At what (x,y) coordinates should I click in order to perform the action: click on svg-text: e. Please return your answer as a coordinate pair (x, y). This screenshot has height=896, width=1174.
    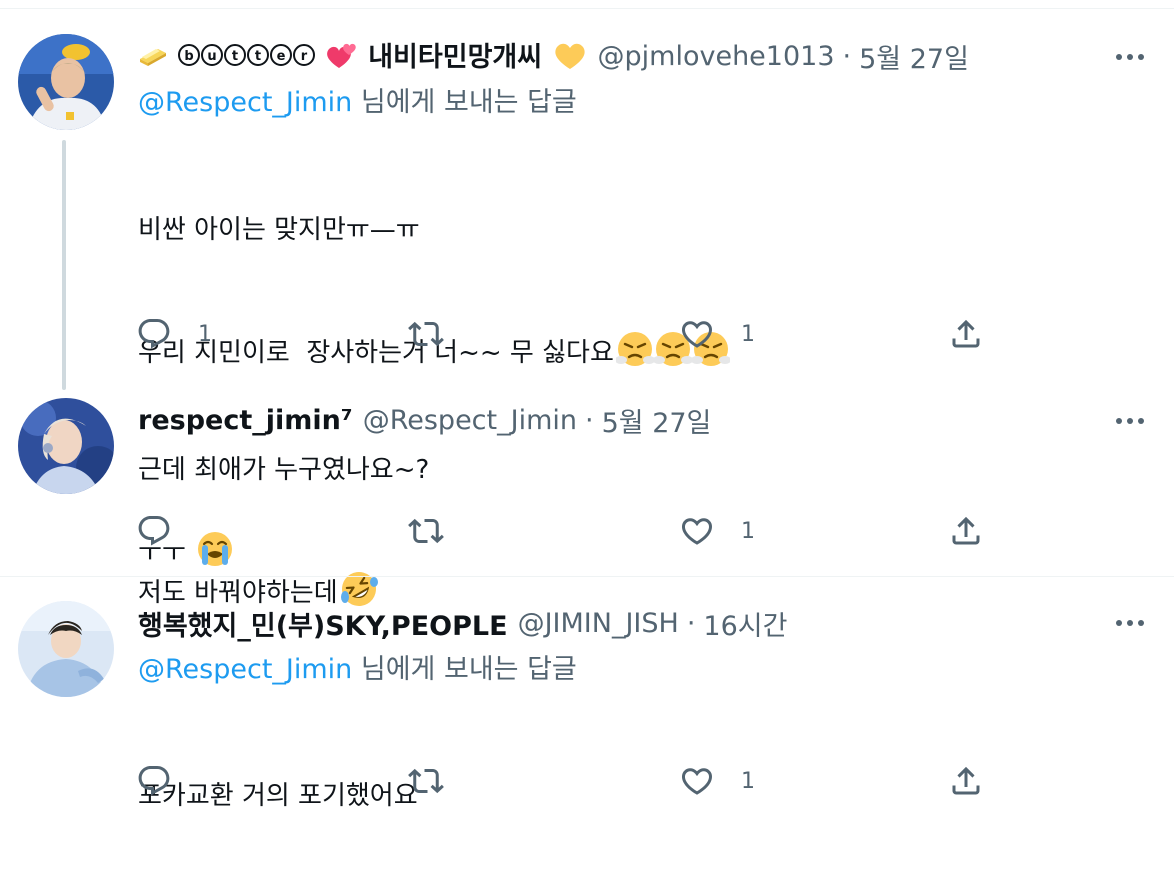
    Looking at the image, I should click on (281, 56).